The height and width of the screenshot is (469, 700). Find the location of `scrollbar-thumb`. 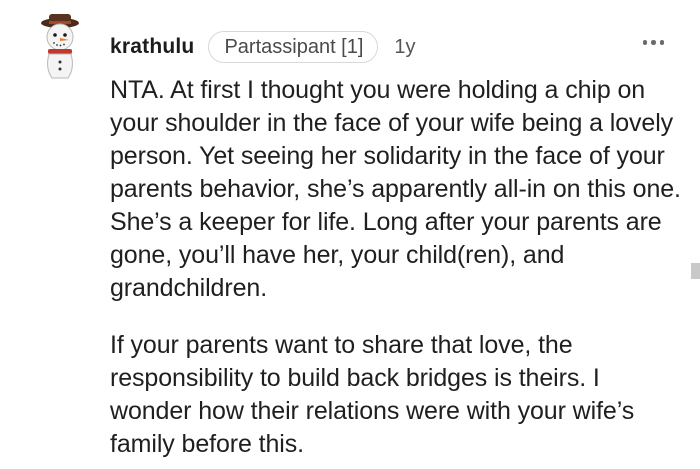

scrollbar-thumb is located at coordinates (695, 271).